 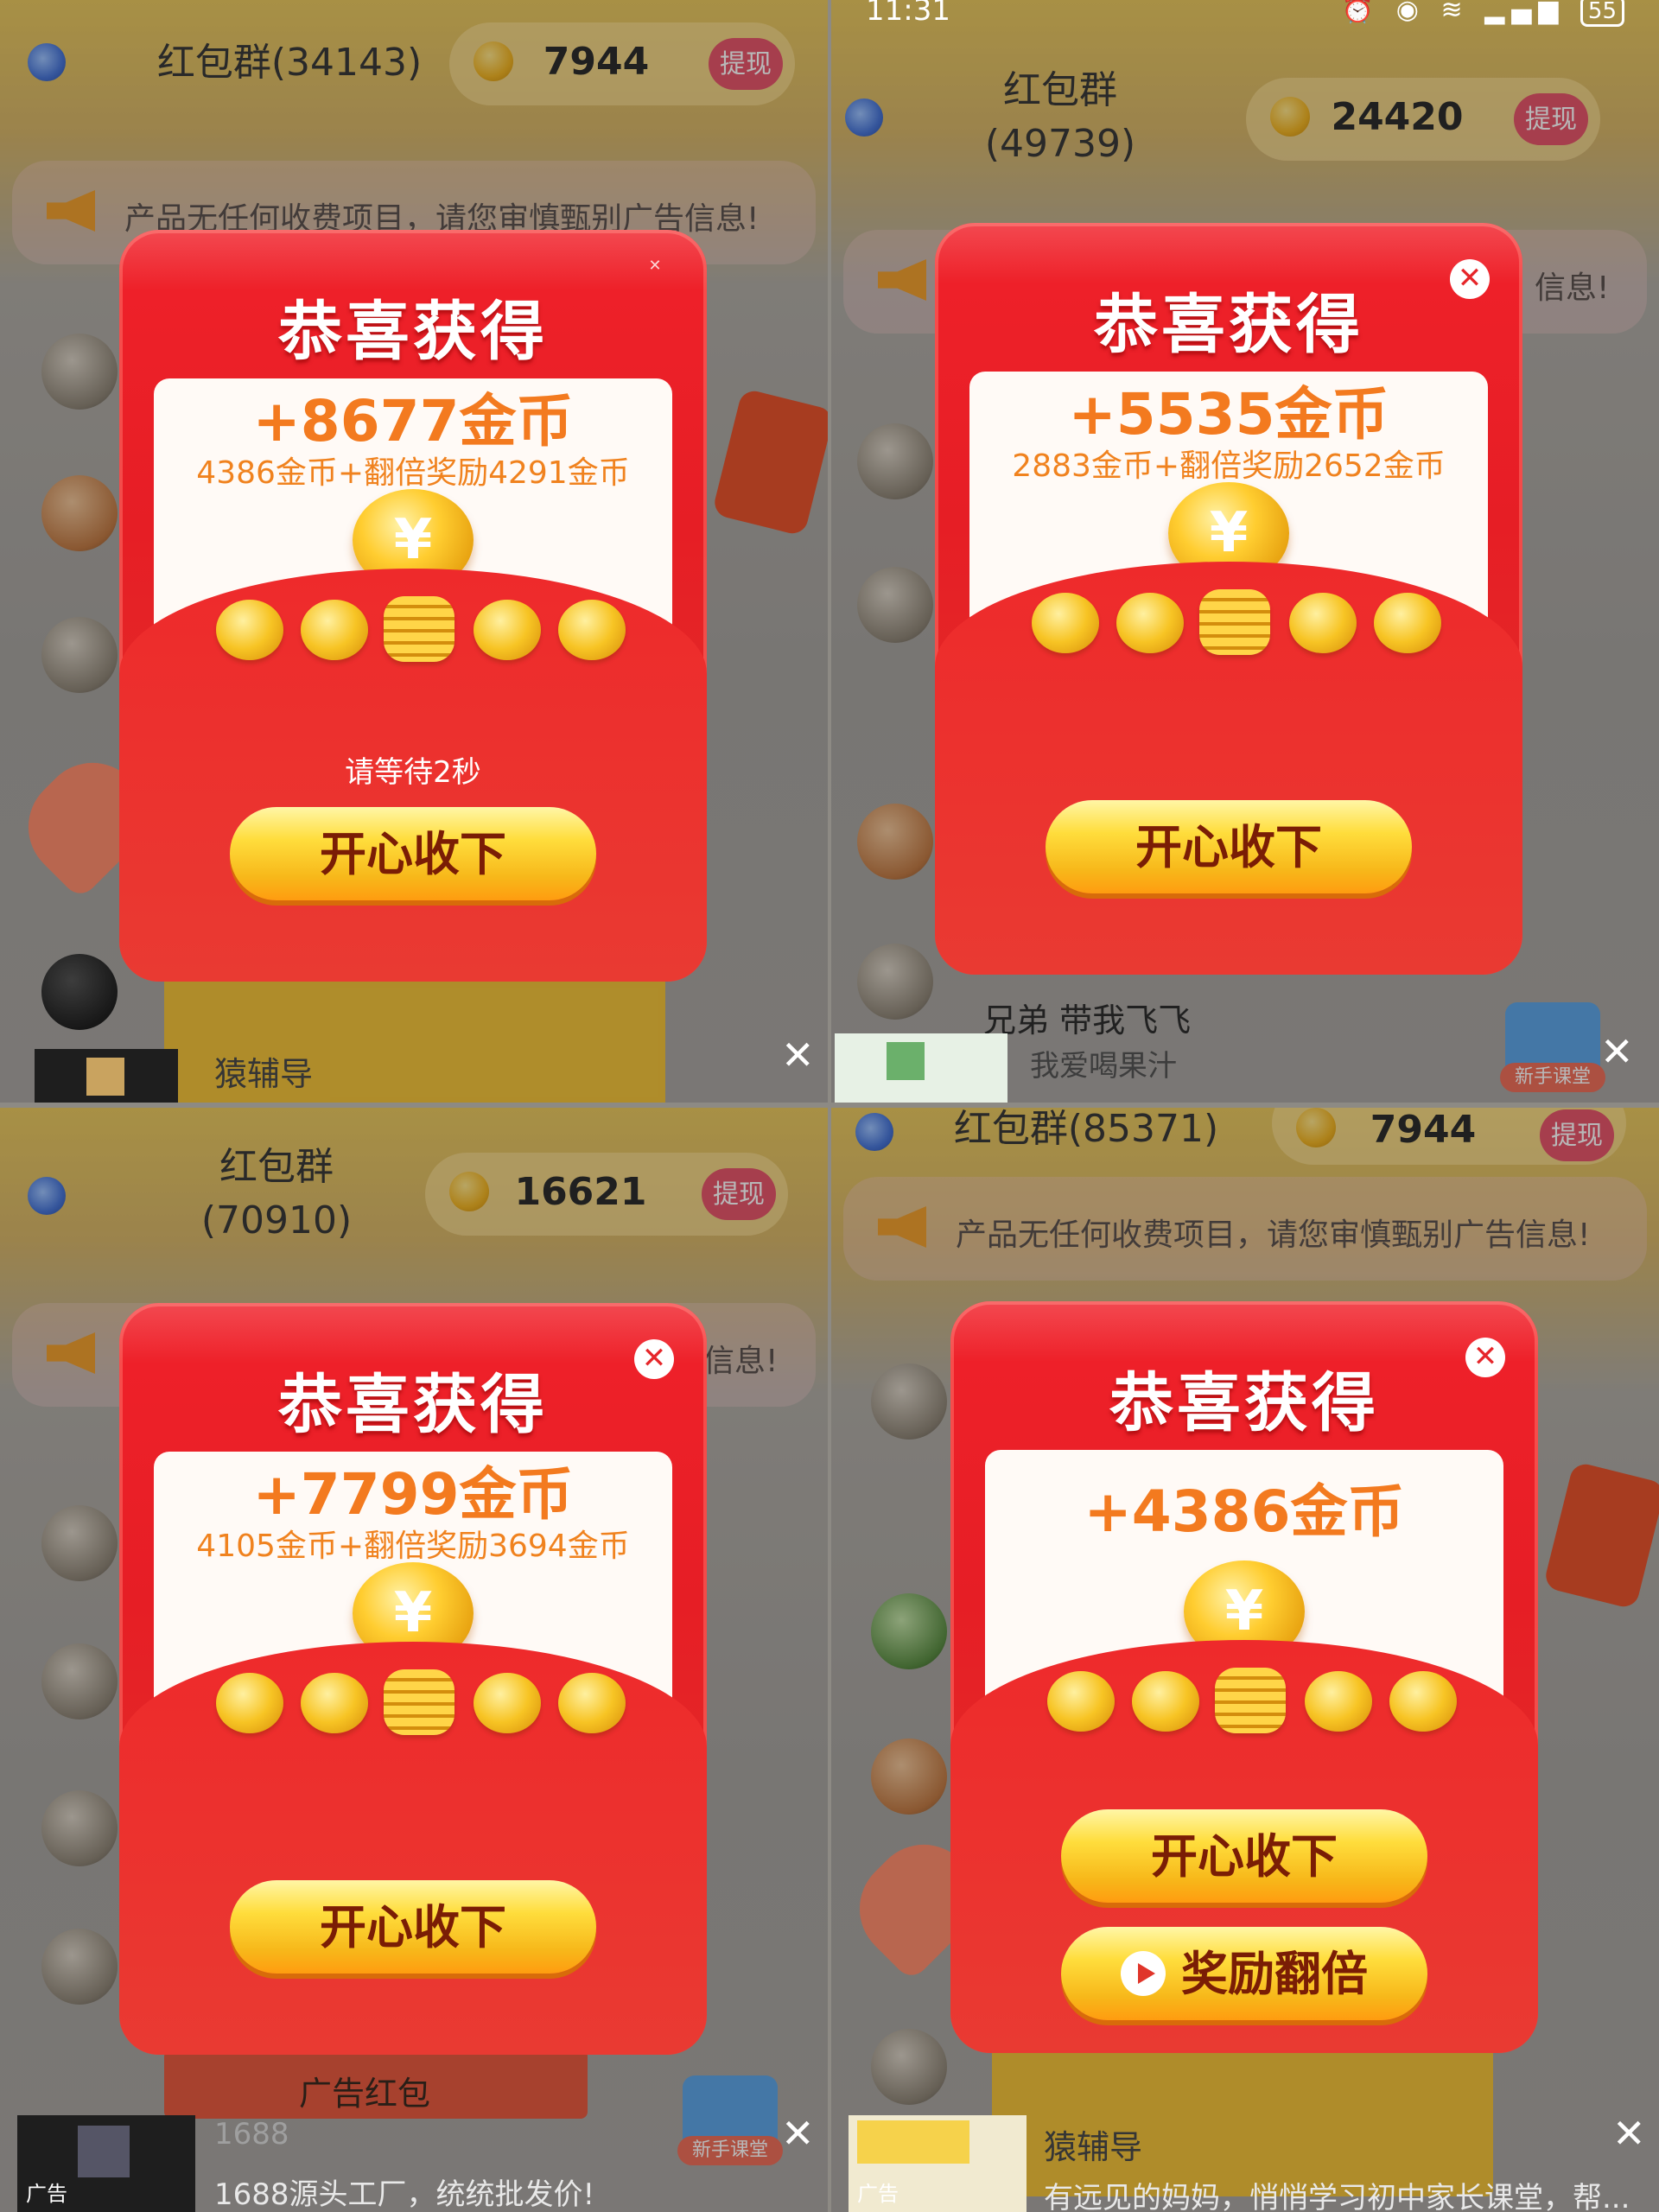 What do you see at coordinates (1245, 116) in the screenshot?
I see `top-bar: 红包群 (49739) 24420 提现` at bounding box center [1245, 116].